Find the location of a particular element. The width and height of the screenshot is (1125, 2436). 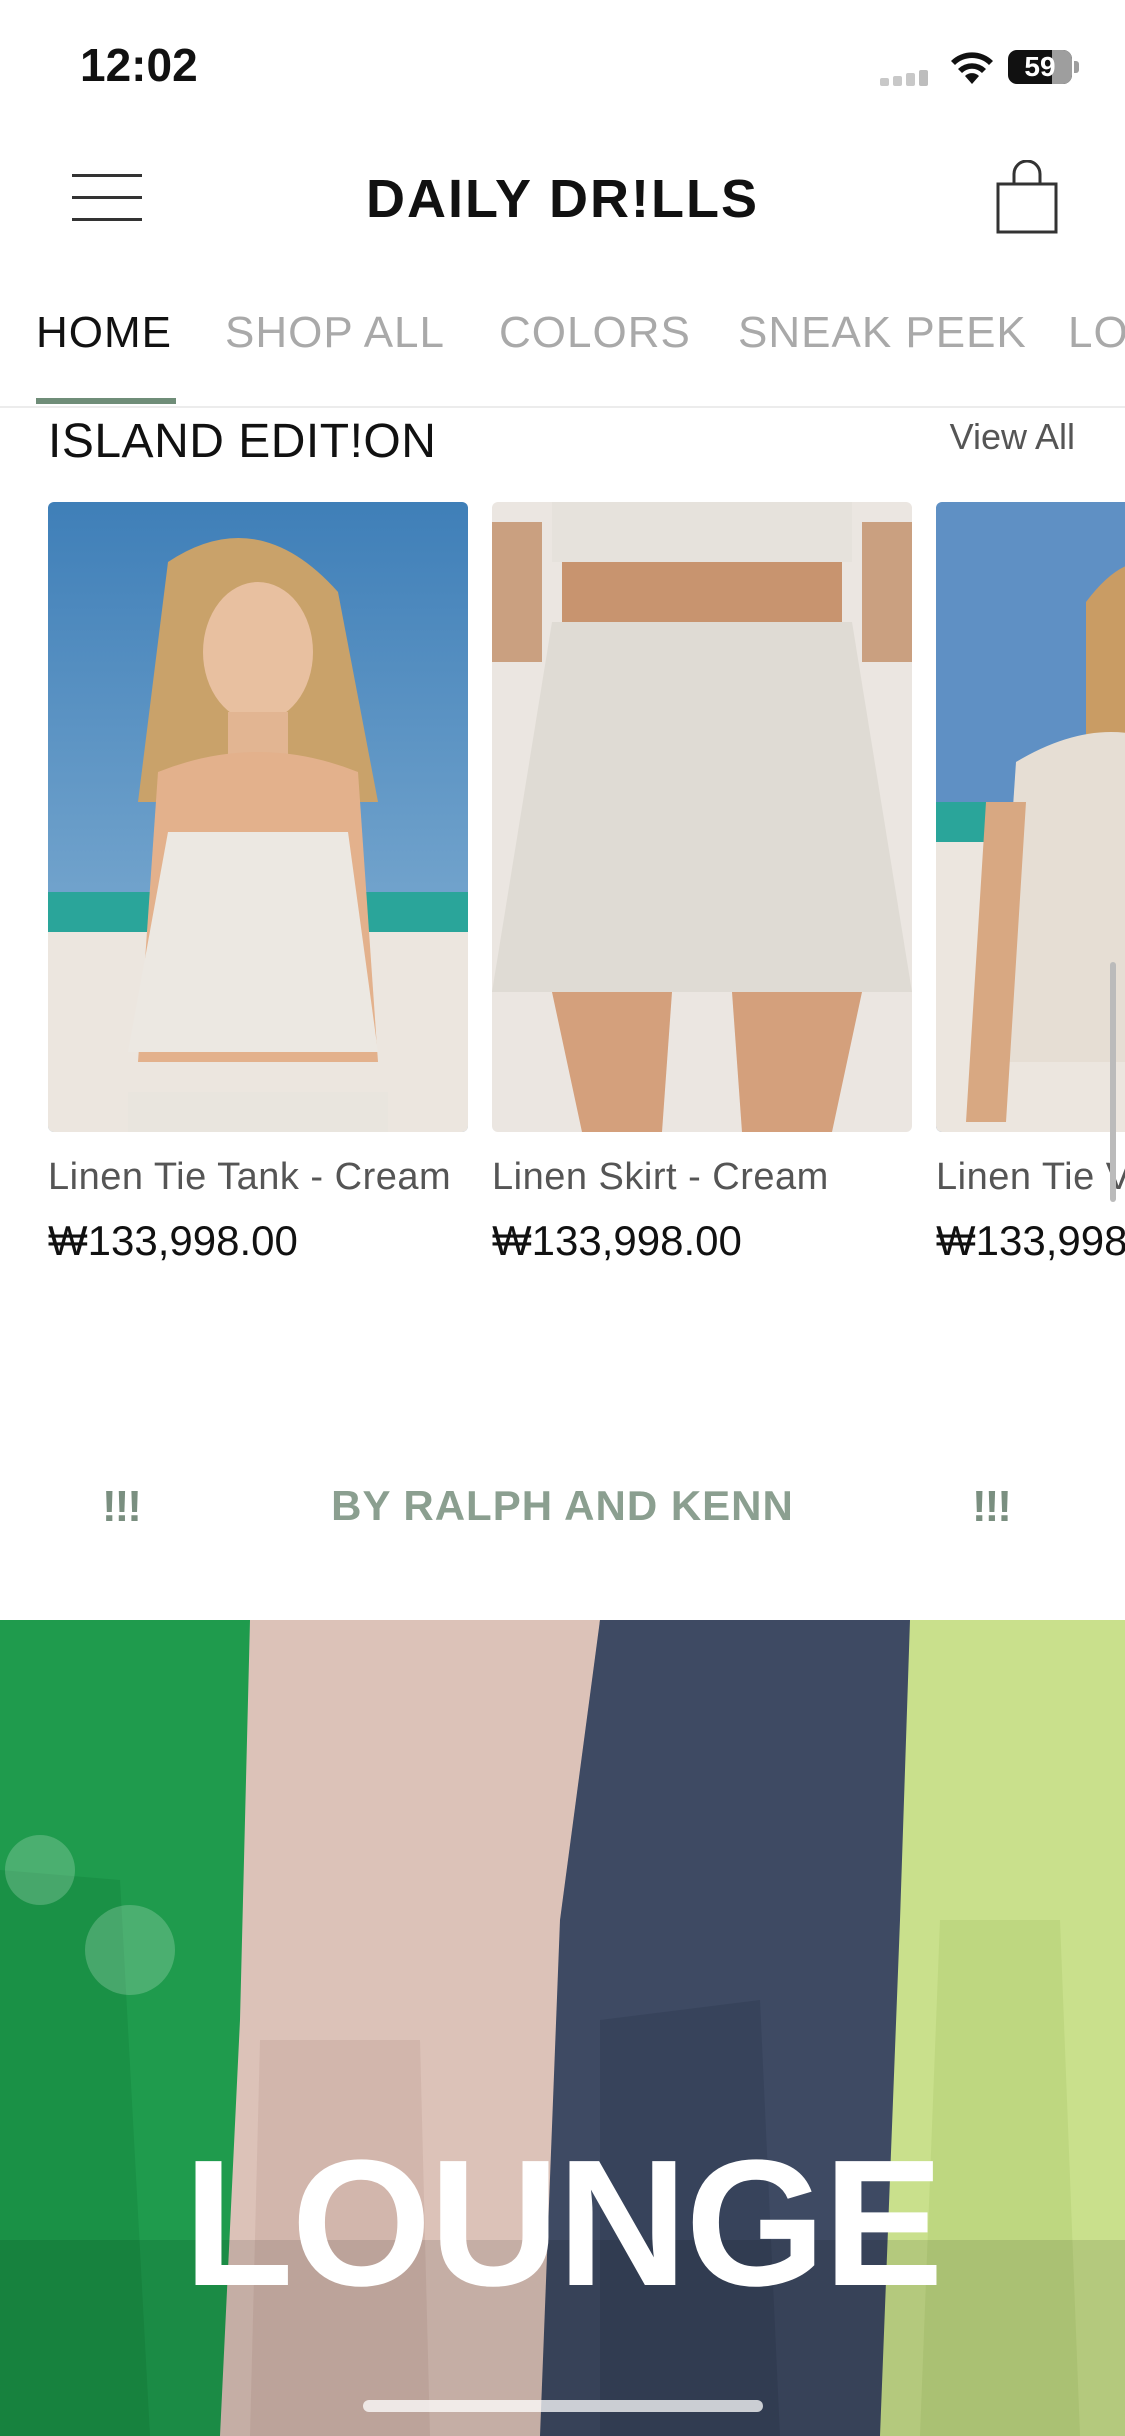

product-card: Linen Tie Tank - Cream ₩133,998.00 is located at coordinates (258, 883).